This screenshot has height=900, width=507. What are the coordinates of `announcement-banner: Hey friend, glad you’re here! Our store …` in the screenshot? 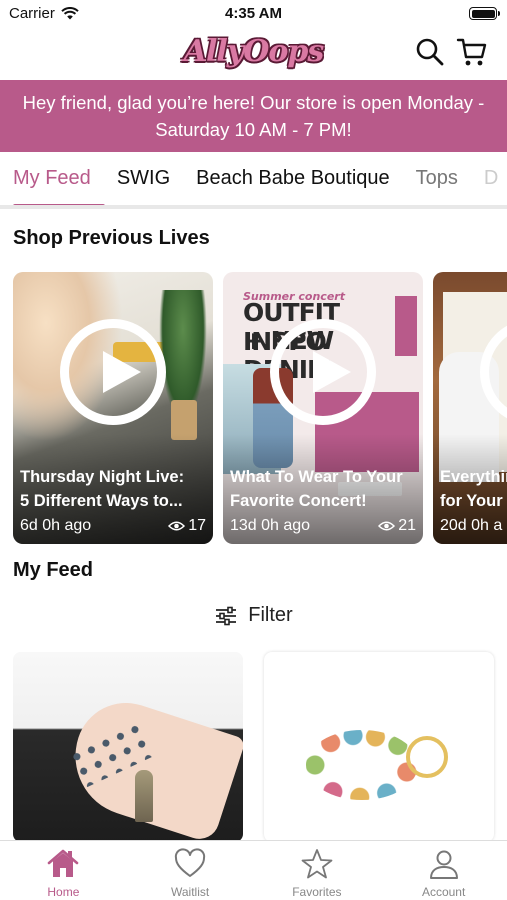 It's located at (253, 116).